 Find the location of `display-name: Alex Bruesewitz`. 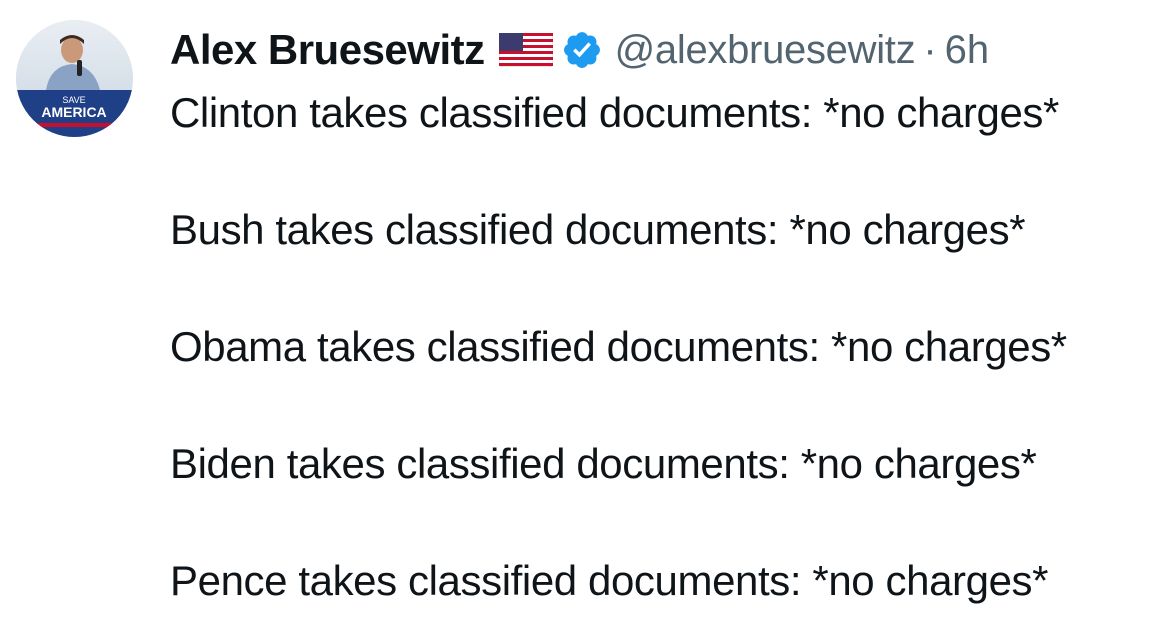

display-name: Alex Bruesewitz is located at coordinates (327, 50).